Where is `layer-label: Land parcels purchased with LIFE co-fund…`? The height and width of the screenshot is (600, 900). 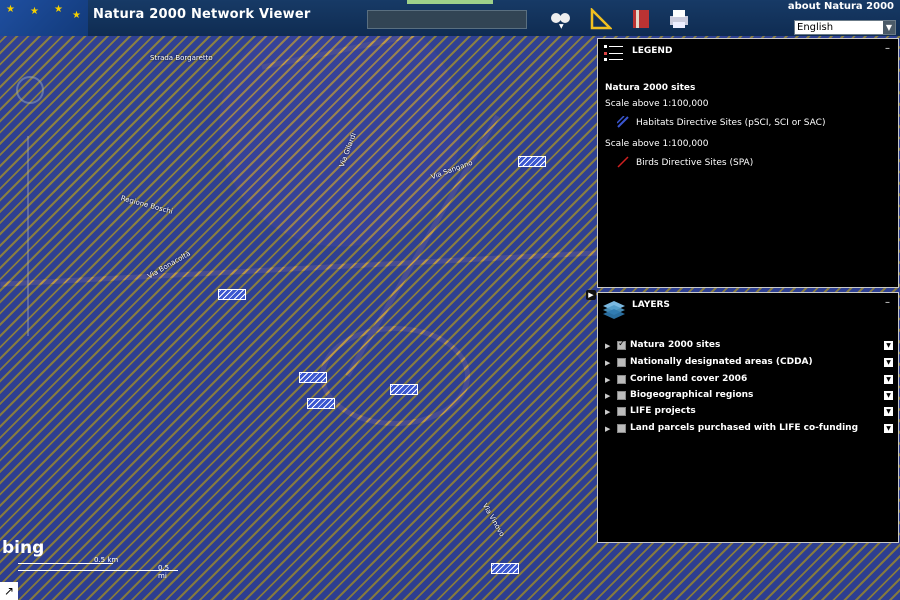
layer-label: Land parcels purchased with LIFE co-fund… is located at coordinates (744, 428).